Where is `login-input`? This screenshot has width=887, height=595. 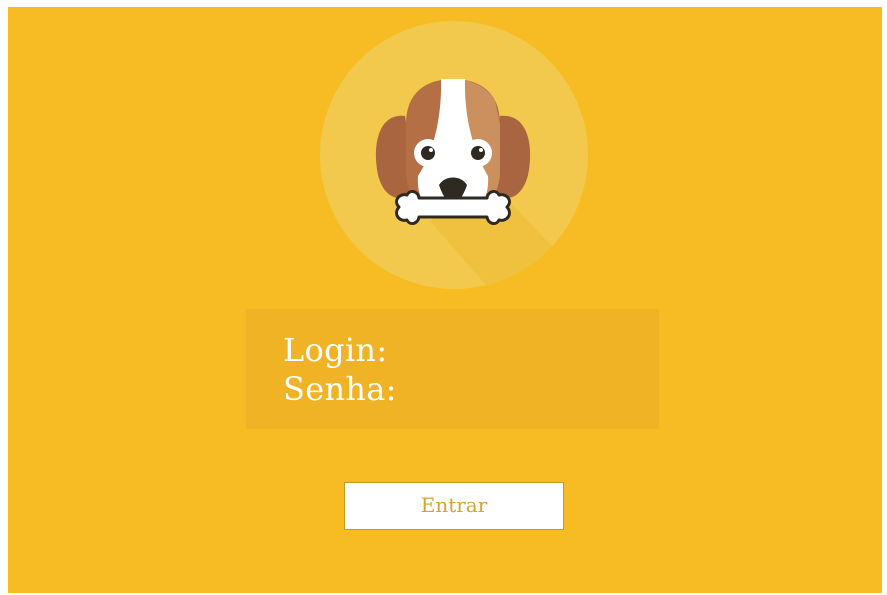 login-input is located at coordinates (538, 350).